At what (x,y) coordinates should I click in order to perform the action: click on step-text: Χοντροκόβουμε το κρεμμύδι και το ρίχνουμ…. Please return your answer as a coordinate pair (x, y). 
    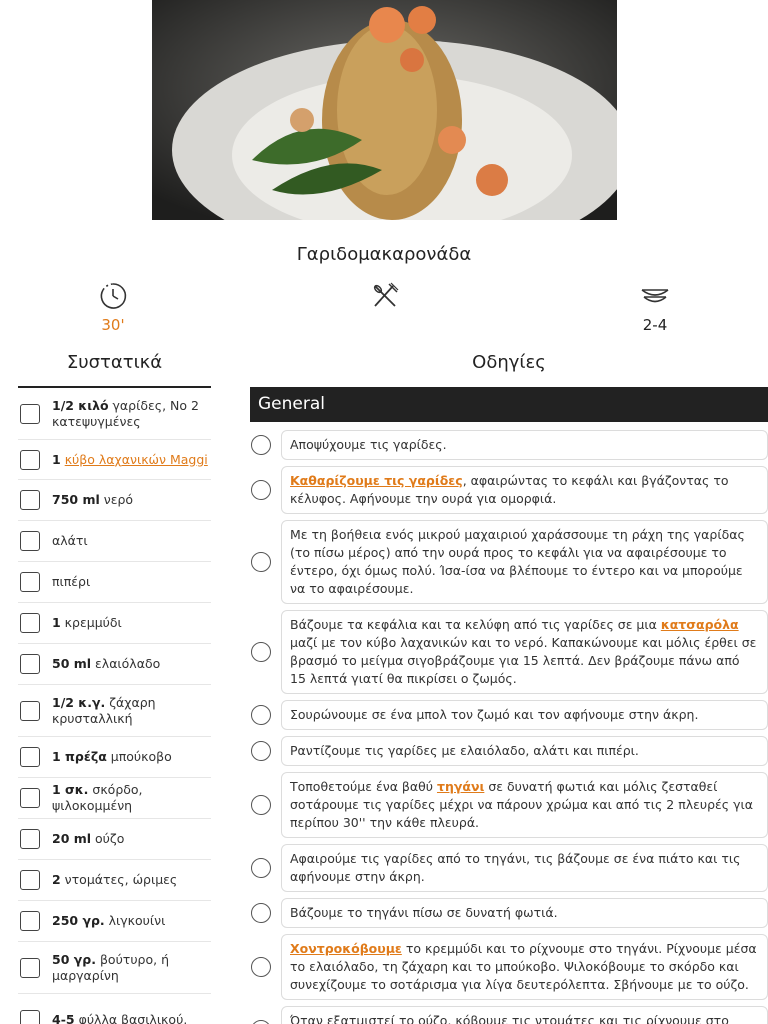
    Looking at the image, I should click on (524, 967).